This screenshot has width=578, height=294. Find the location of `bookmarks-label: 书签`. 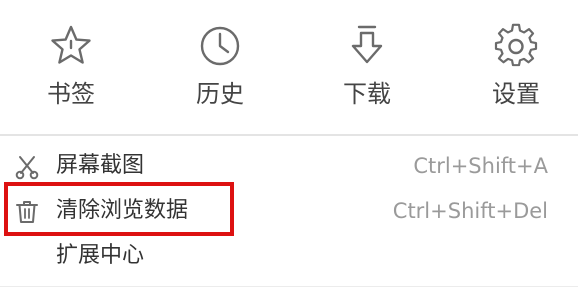

bookmarks-label: 书签 is located at coordinates (71, 94).